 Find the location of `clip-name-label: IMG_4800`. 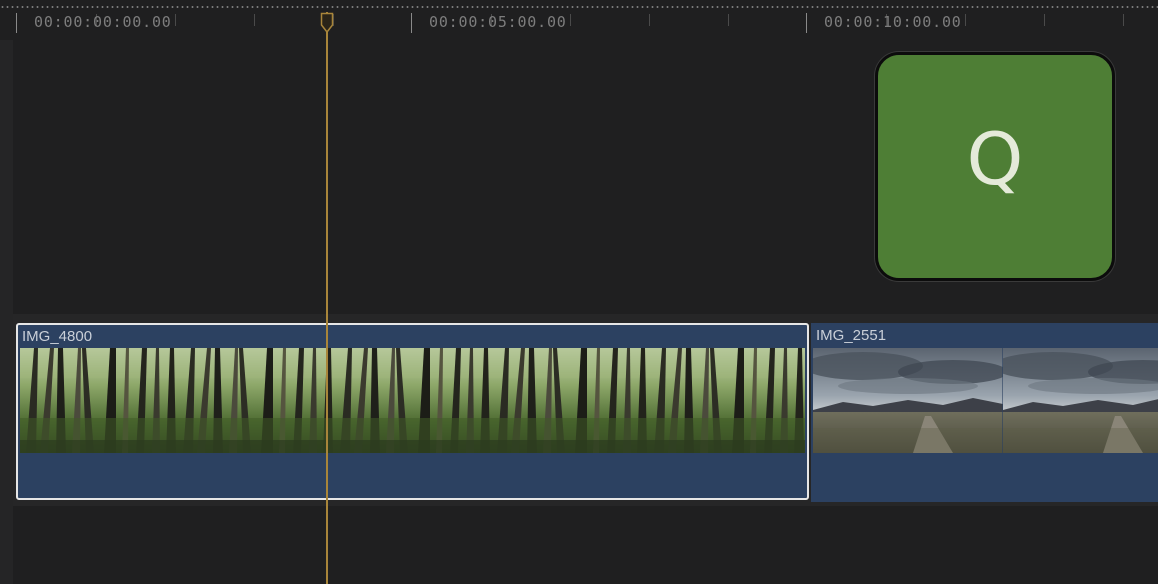

clip-name-label: IMG_4800 is located at coordinates (57, 336).